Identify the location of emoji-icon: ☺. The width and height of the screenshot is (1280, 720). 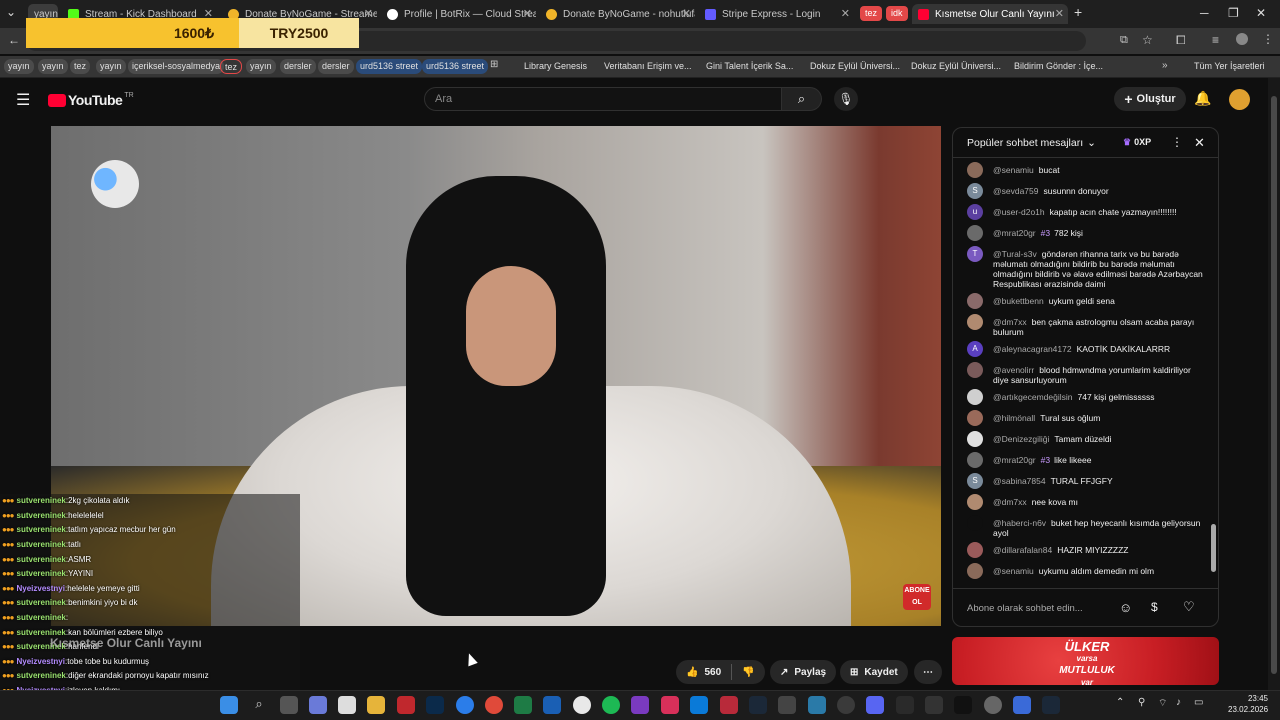
(1125, 607).